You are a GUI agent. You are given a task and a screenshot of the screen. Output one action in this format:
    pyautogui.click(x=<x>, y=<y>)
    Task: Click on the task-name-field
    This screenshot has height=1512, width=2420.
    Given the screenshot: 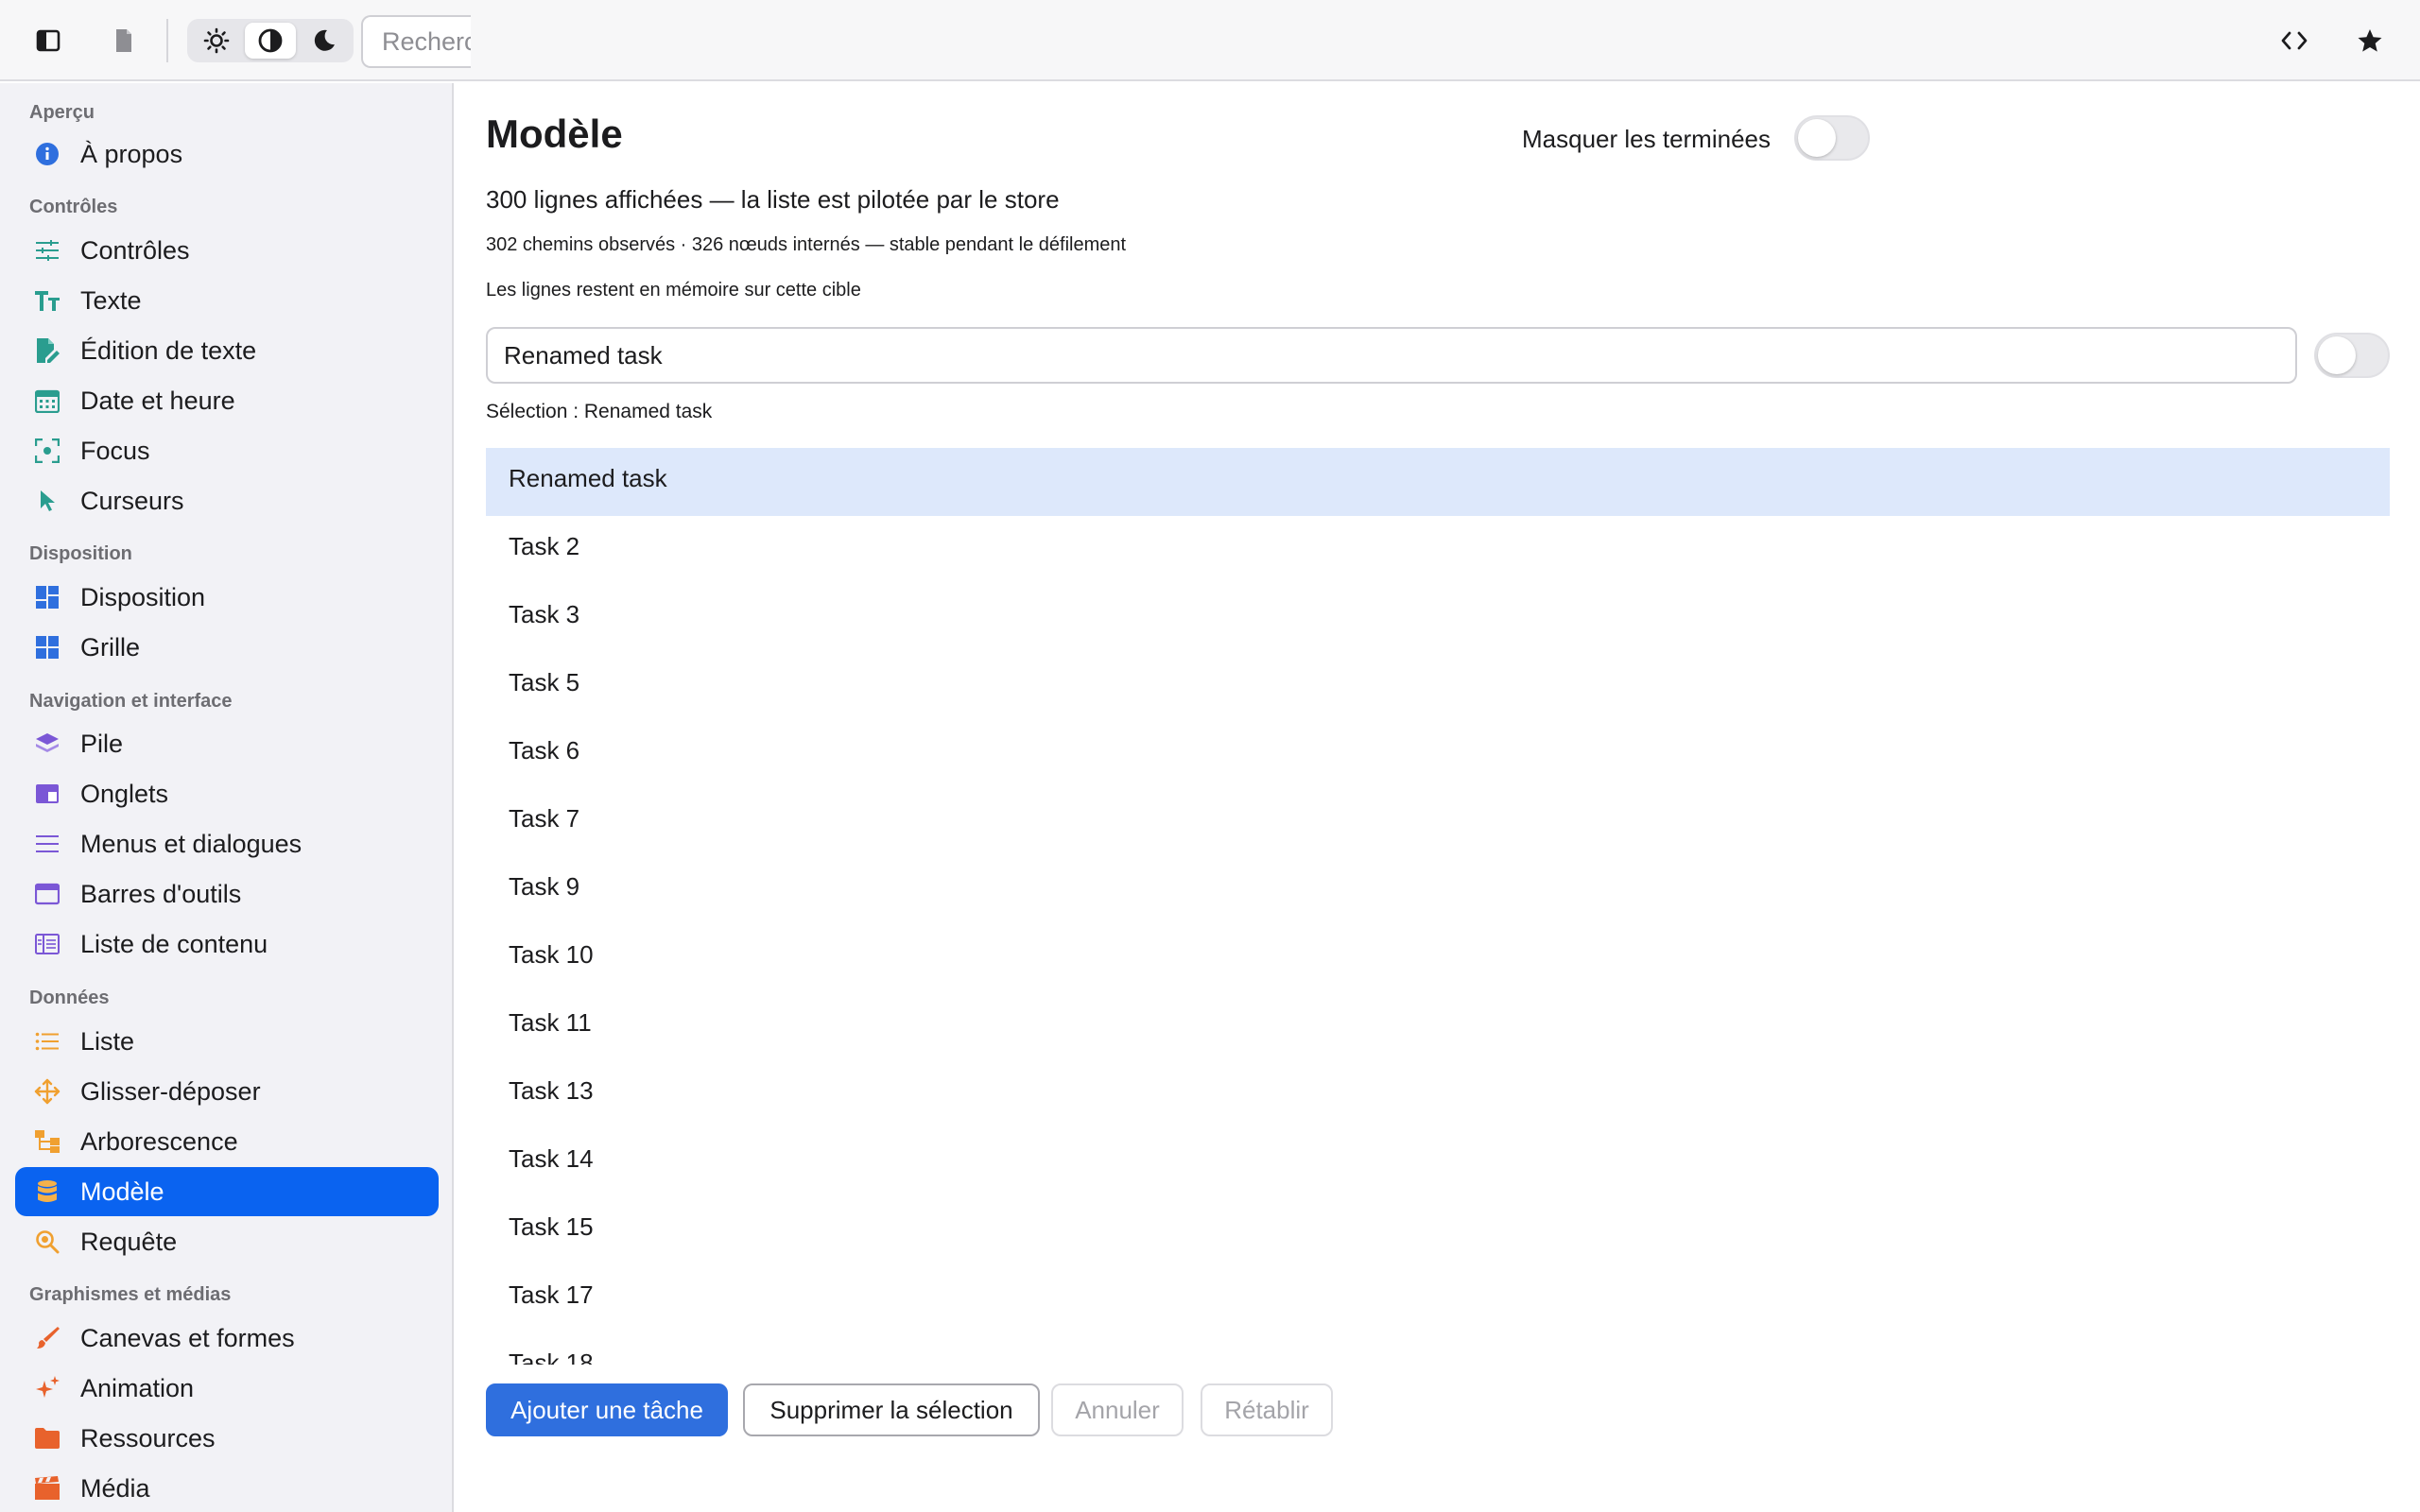 What is the action you would take?
    pyautogui.click(x=1391, y=355)
    